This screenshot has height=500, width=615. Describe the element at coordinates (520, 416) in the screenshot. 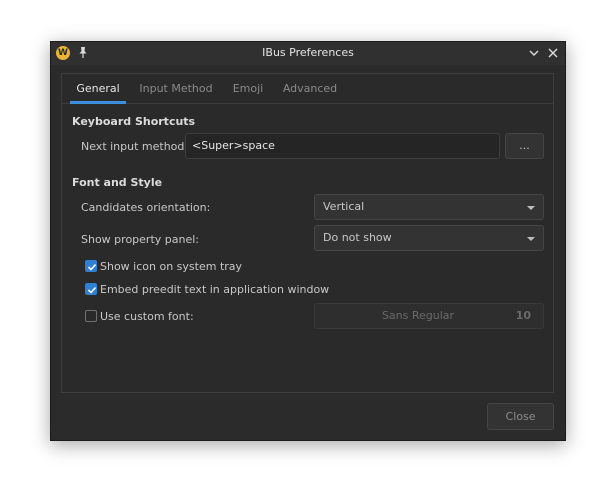

I see `close-button: Close` at that location.